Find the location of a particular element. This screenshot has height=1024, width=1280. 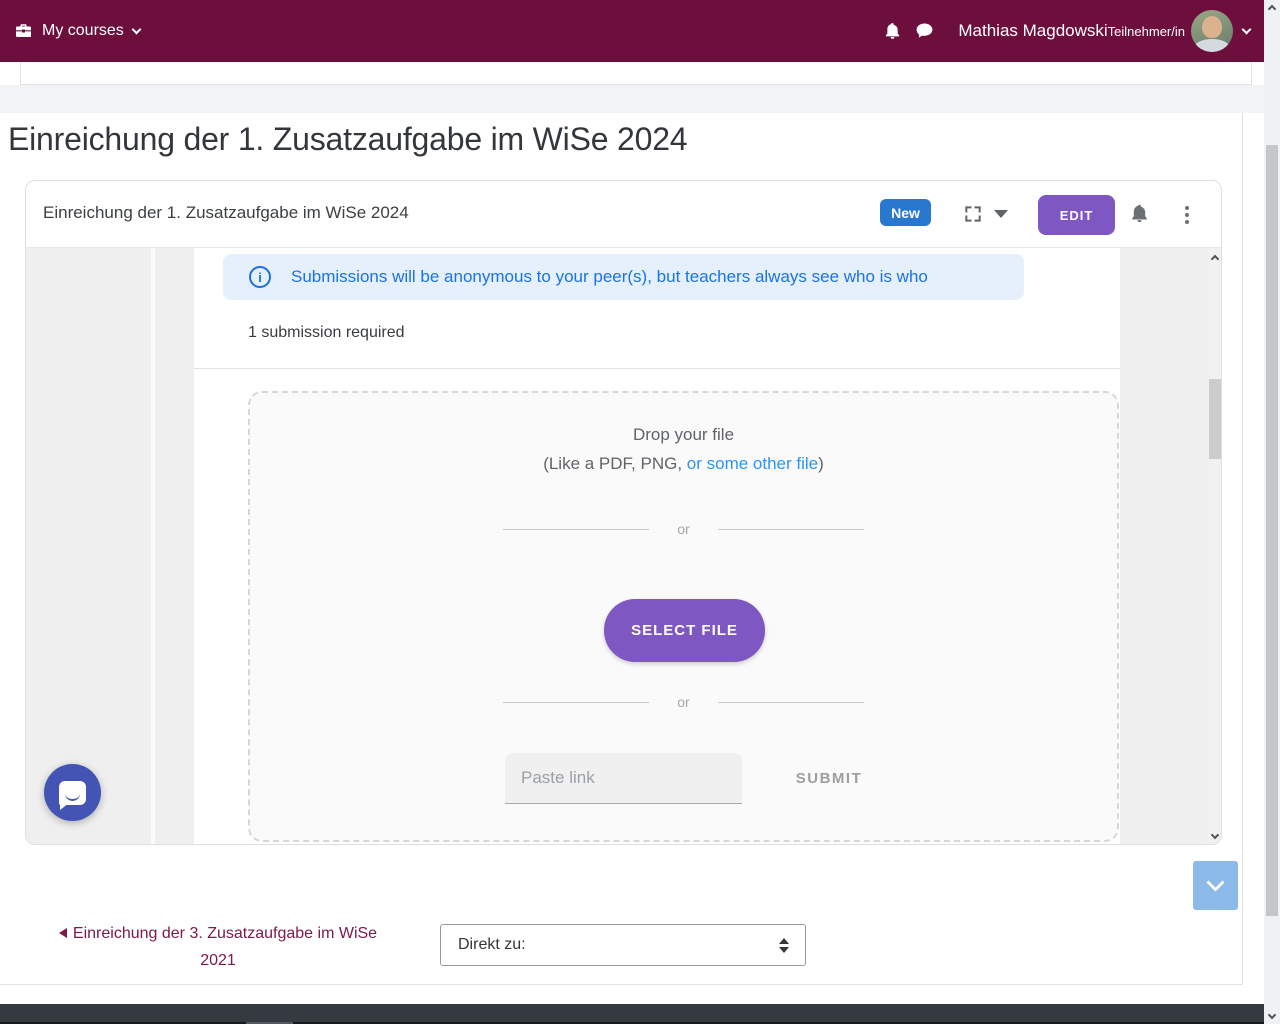

page-gap is located at coordinates (632, 99).